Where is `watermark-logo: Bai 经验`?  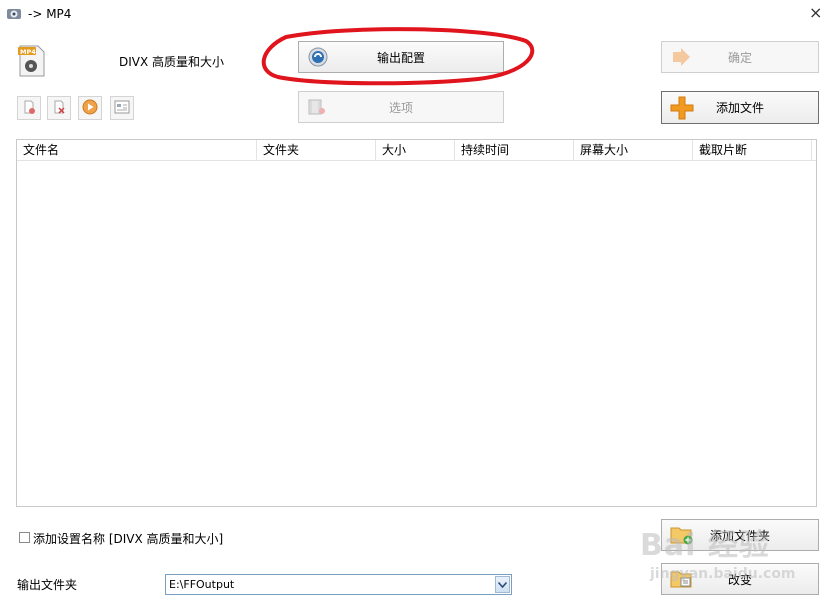 watermark-logo: Bai 经验 is located at coordinates (705, 545).